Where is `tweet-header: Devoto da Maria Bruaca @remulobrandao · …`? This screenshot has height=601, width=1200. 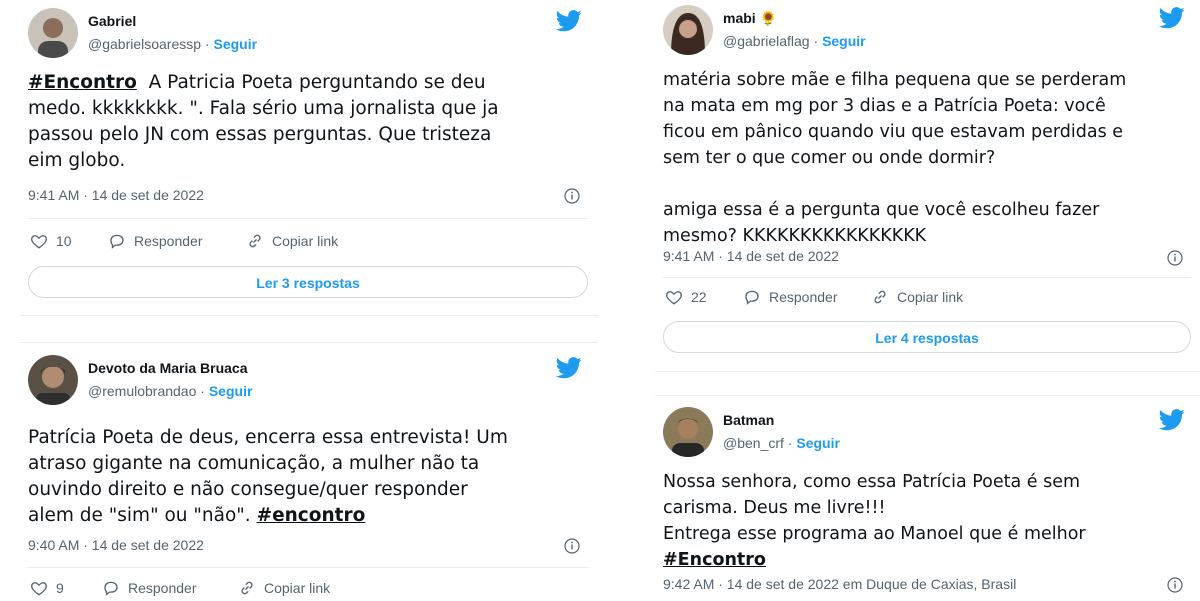 tweet-header: Devoto da Maria Bruaca @remulobrandao · … is located at coordinates (308, 385).